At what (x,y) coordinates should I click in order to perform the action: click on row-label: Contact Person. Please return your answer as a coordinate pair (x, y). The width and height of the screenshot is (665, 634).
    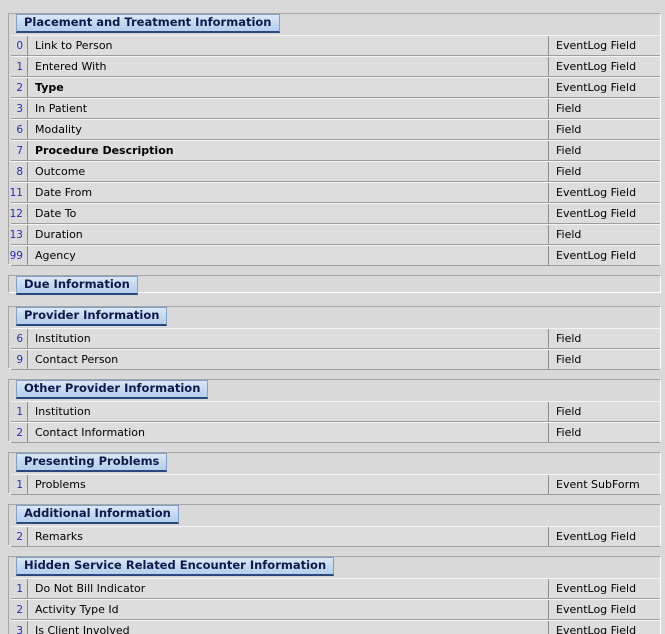
    Looking at the image, I should click on (287, 359).